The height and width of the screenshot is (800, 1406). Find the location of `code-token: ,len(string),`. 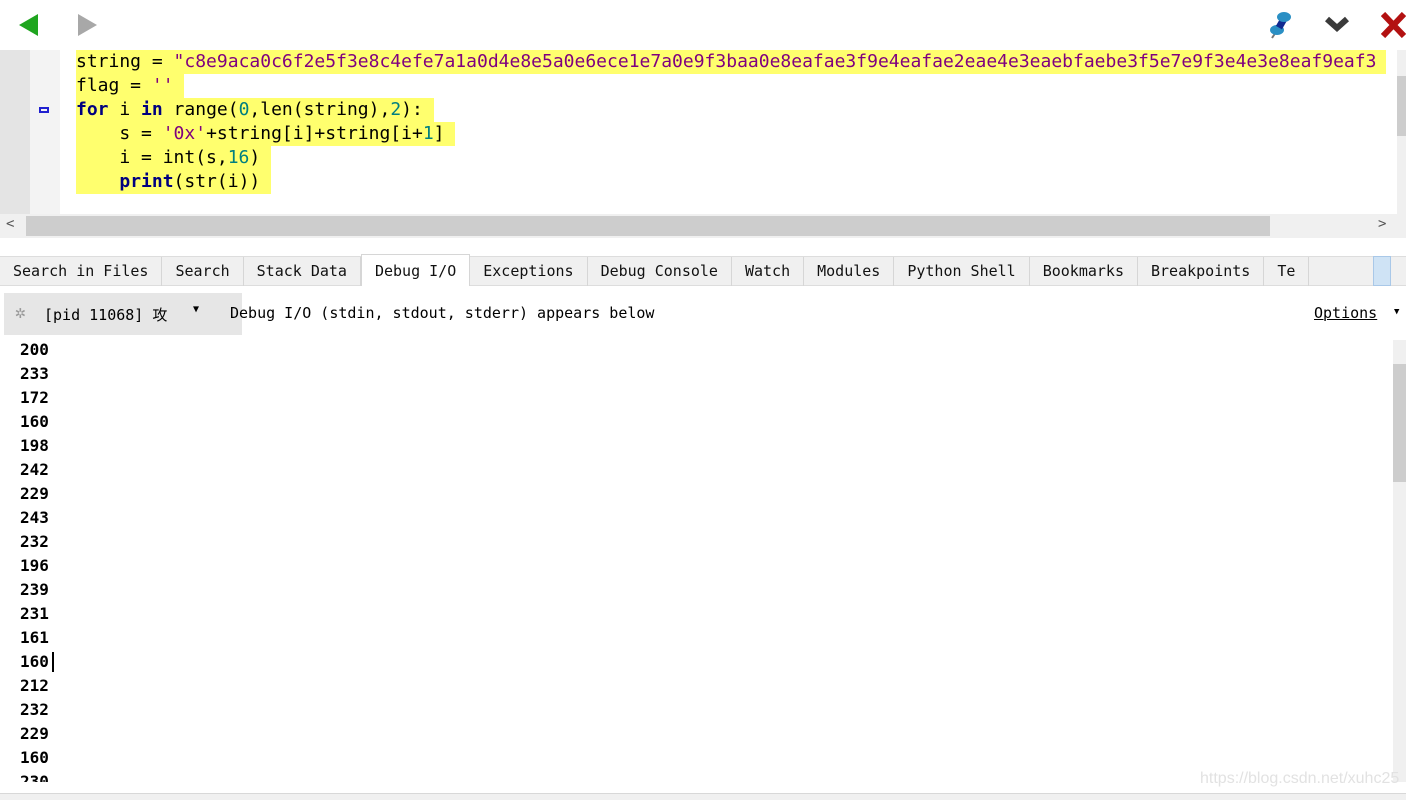

code-token: ,len(string), is located at coordinates (320, 109).